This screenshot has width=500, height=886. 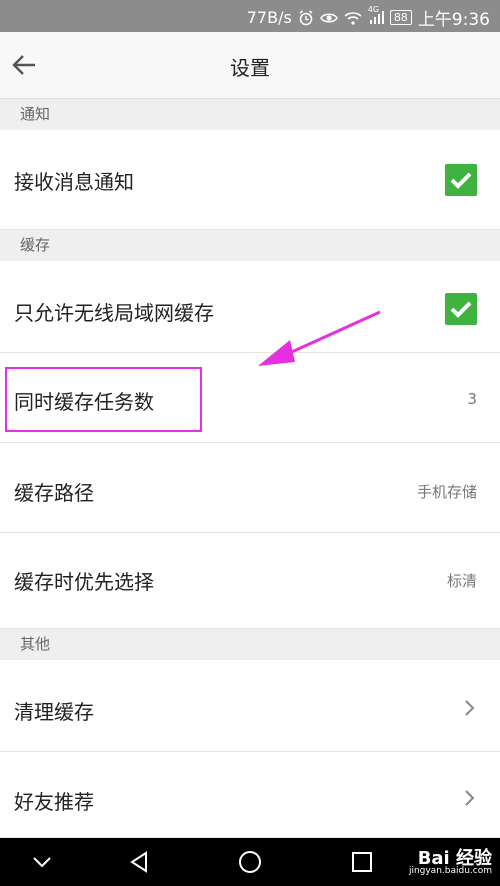 I want to click on app-bar: 设置, so click(x=250, y=65).